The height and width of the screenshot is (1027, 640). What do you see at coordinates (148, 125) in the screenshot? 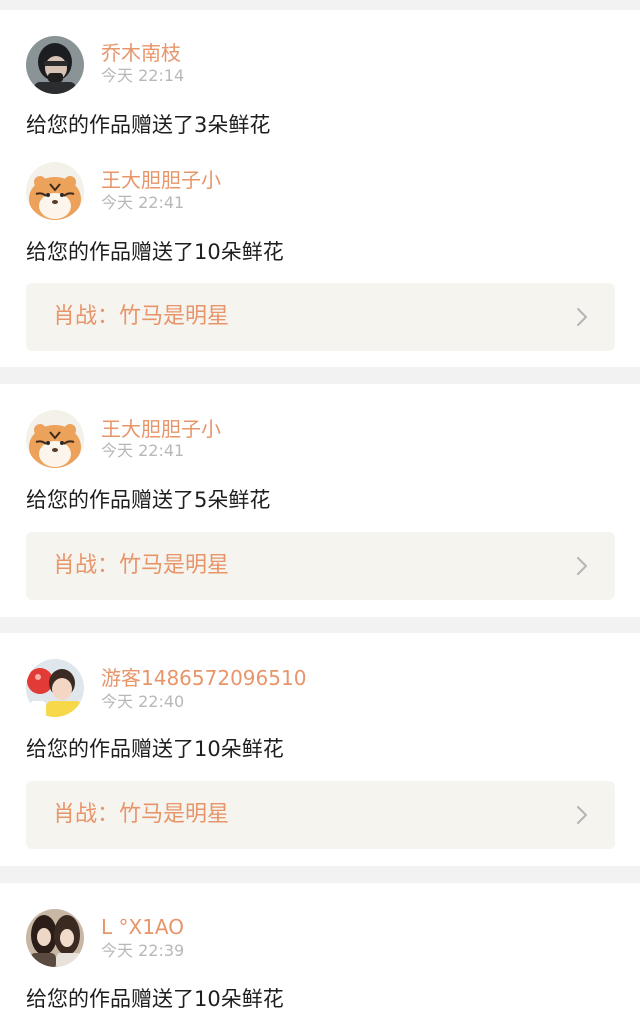
I see `gift-message: 给您的作品赠送了3朵鲜花` at bounding box center [148, 125].